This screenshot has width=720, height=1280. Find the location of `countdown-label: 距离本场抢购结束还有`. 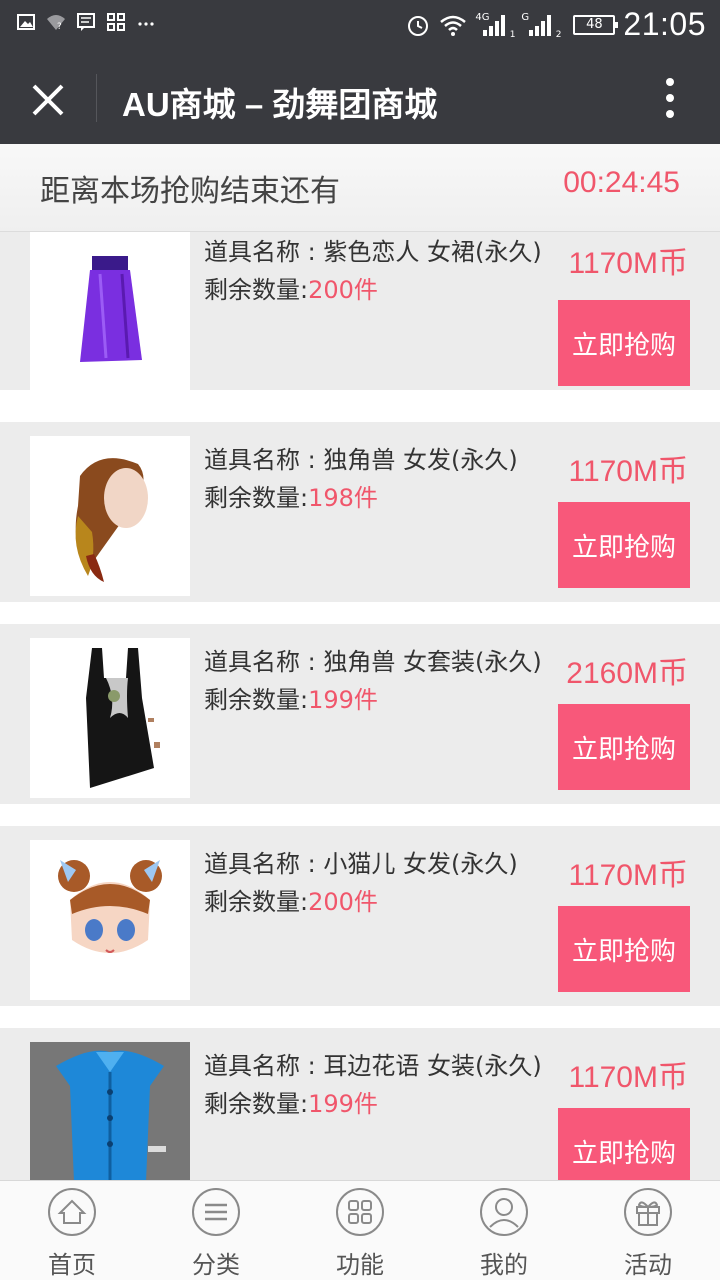

countdown-label: 距离本场抢购结束还有 is located at coordinates (190, 191).